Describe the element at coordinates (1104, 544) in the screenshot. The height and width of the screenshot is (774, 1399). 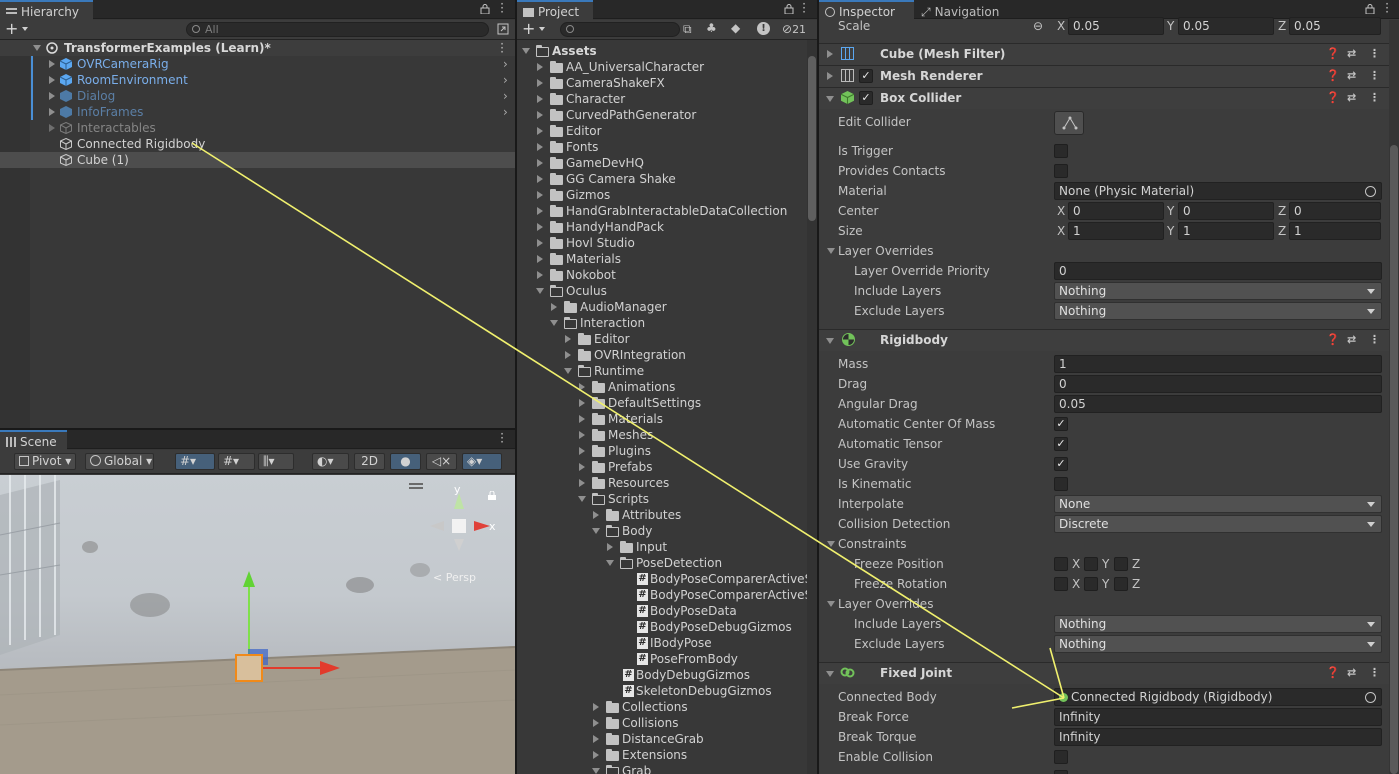
I see `constraints-foldout: Constraints` at that location.